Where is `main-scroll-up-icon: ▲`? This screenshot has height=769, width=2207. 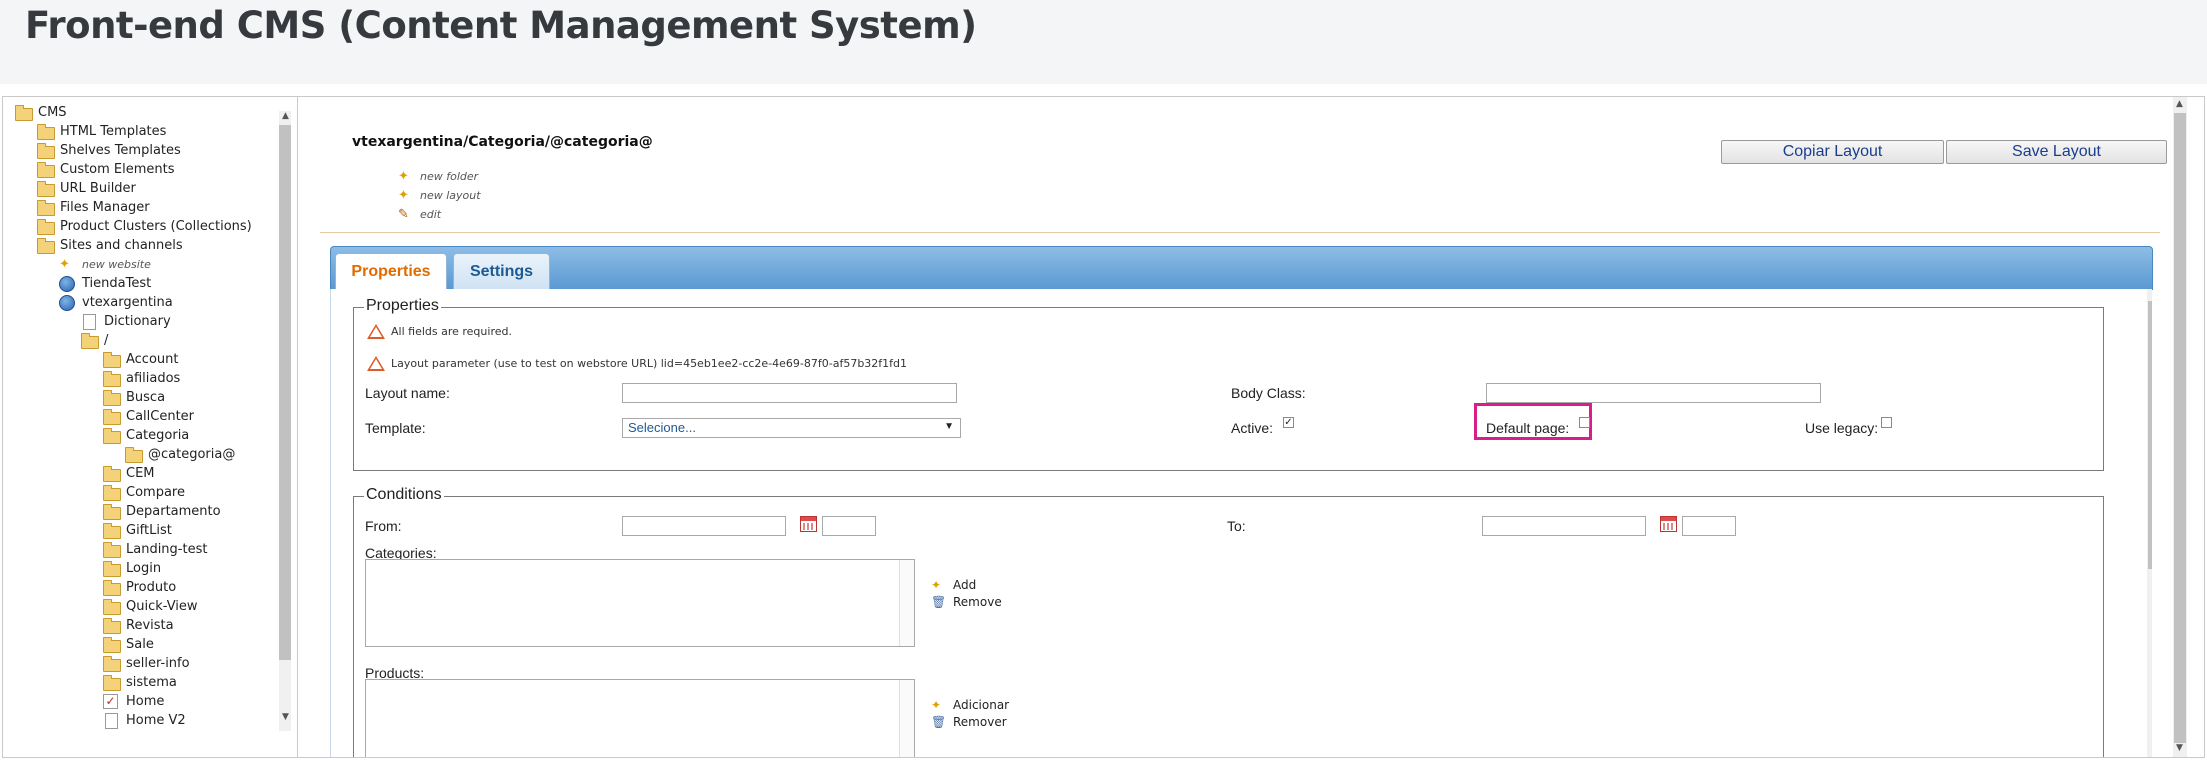
main-scroll-up-icon: ▲ is located at coordinates (2179, 104).